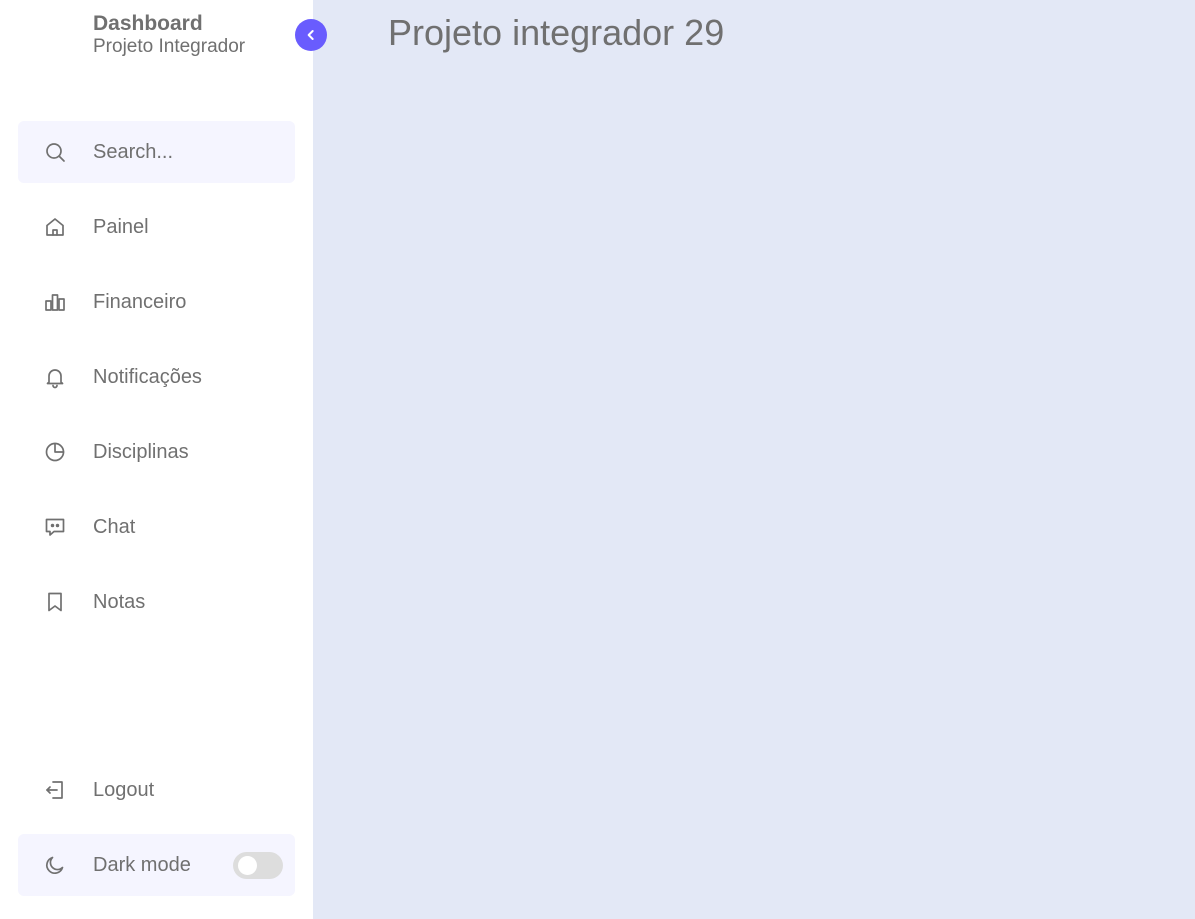 The width and height of the screenshot is (1195, 919). I want to click on chevron-left-icon, so click(311, 35).